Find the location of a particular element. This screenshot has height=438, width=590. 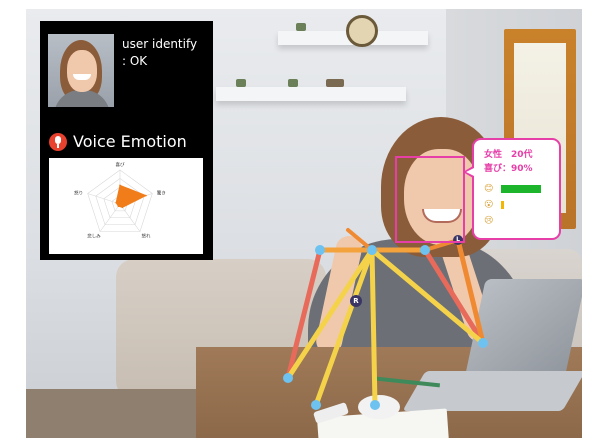

joint-right-hand is located at coordinates (288, 378).